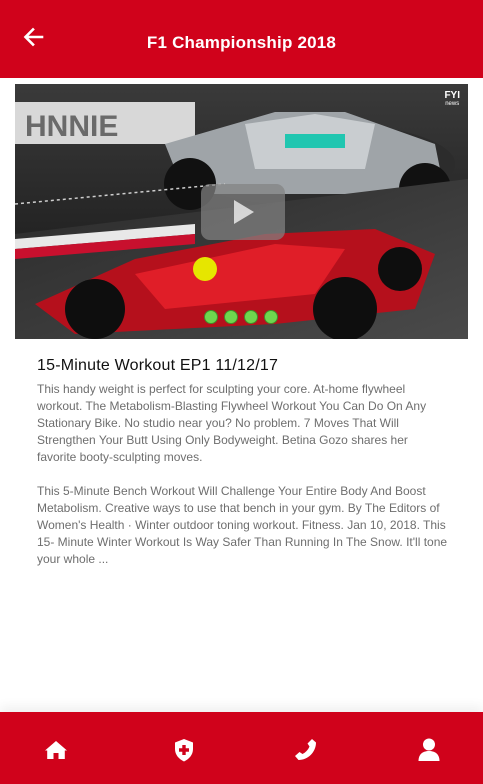 This screenshot has height=784, width=483. Describe the element at coordinates (71, 126) in the screenshot. I see `signage-text: HNNIE` at that location.